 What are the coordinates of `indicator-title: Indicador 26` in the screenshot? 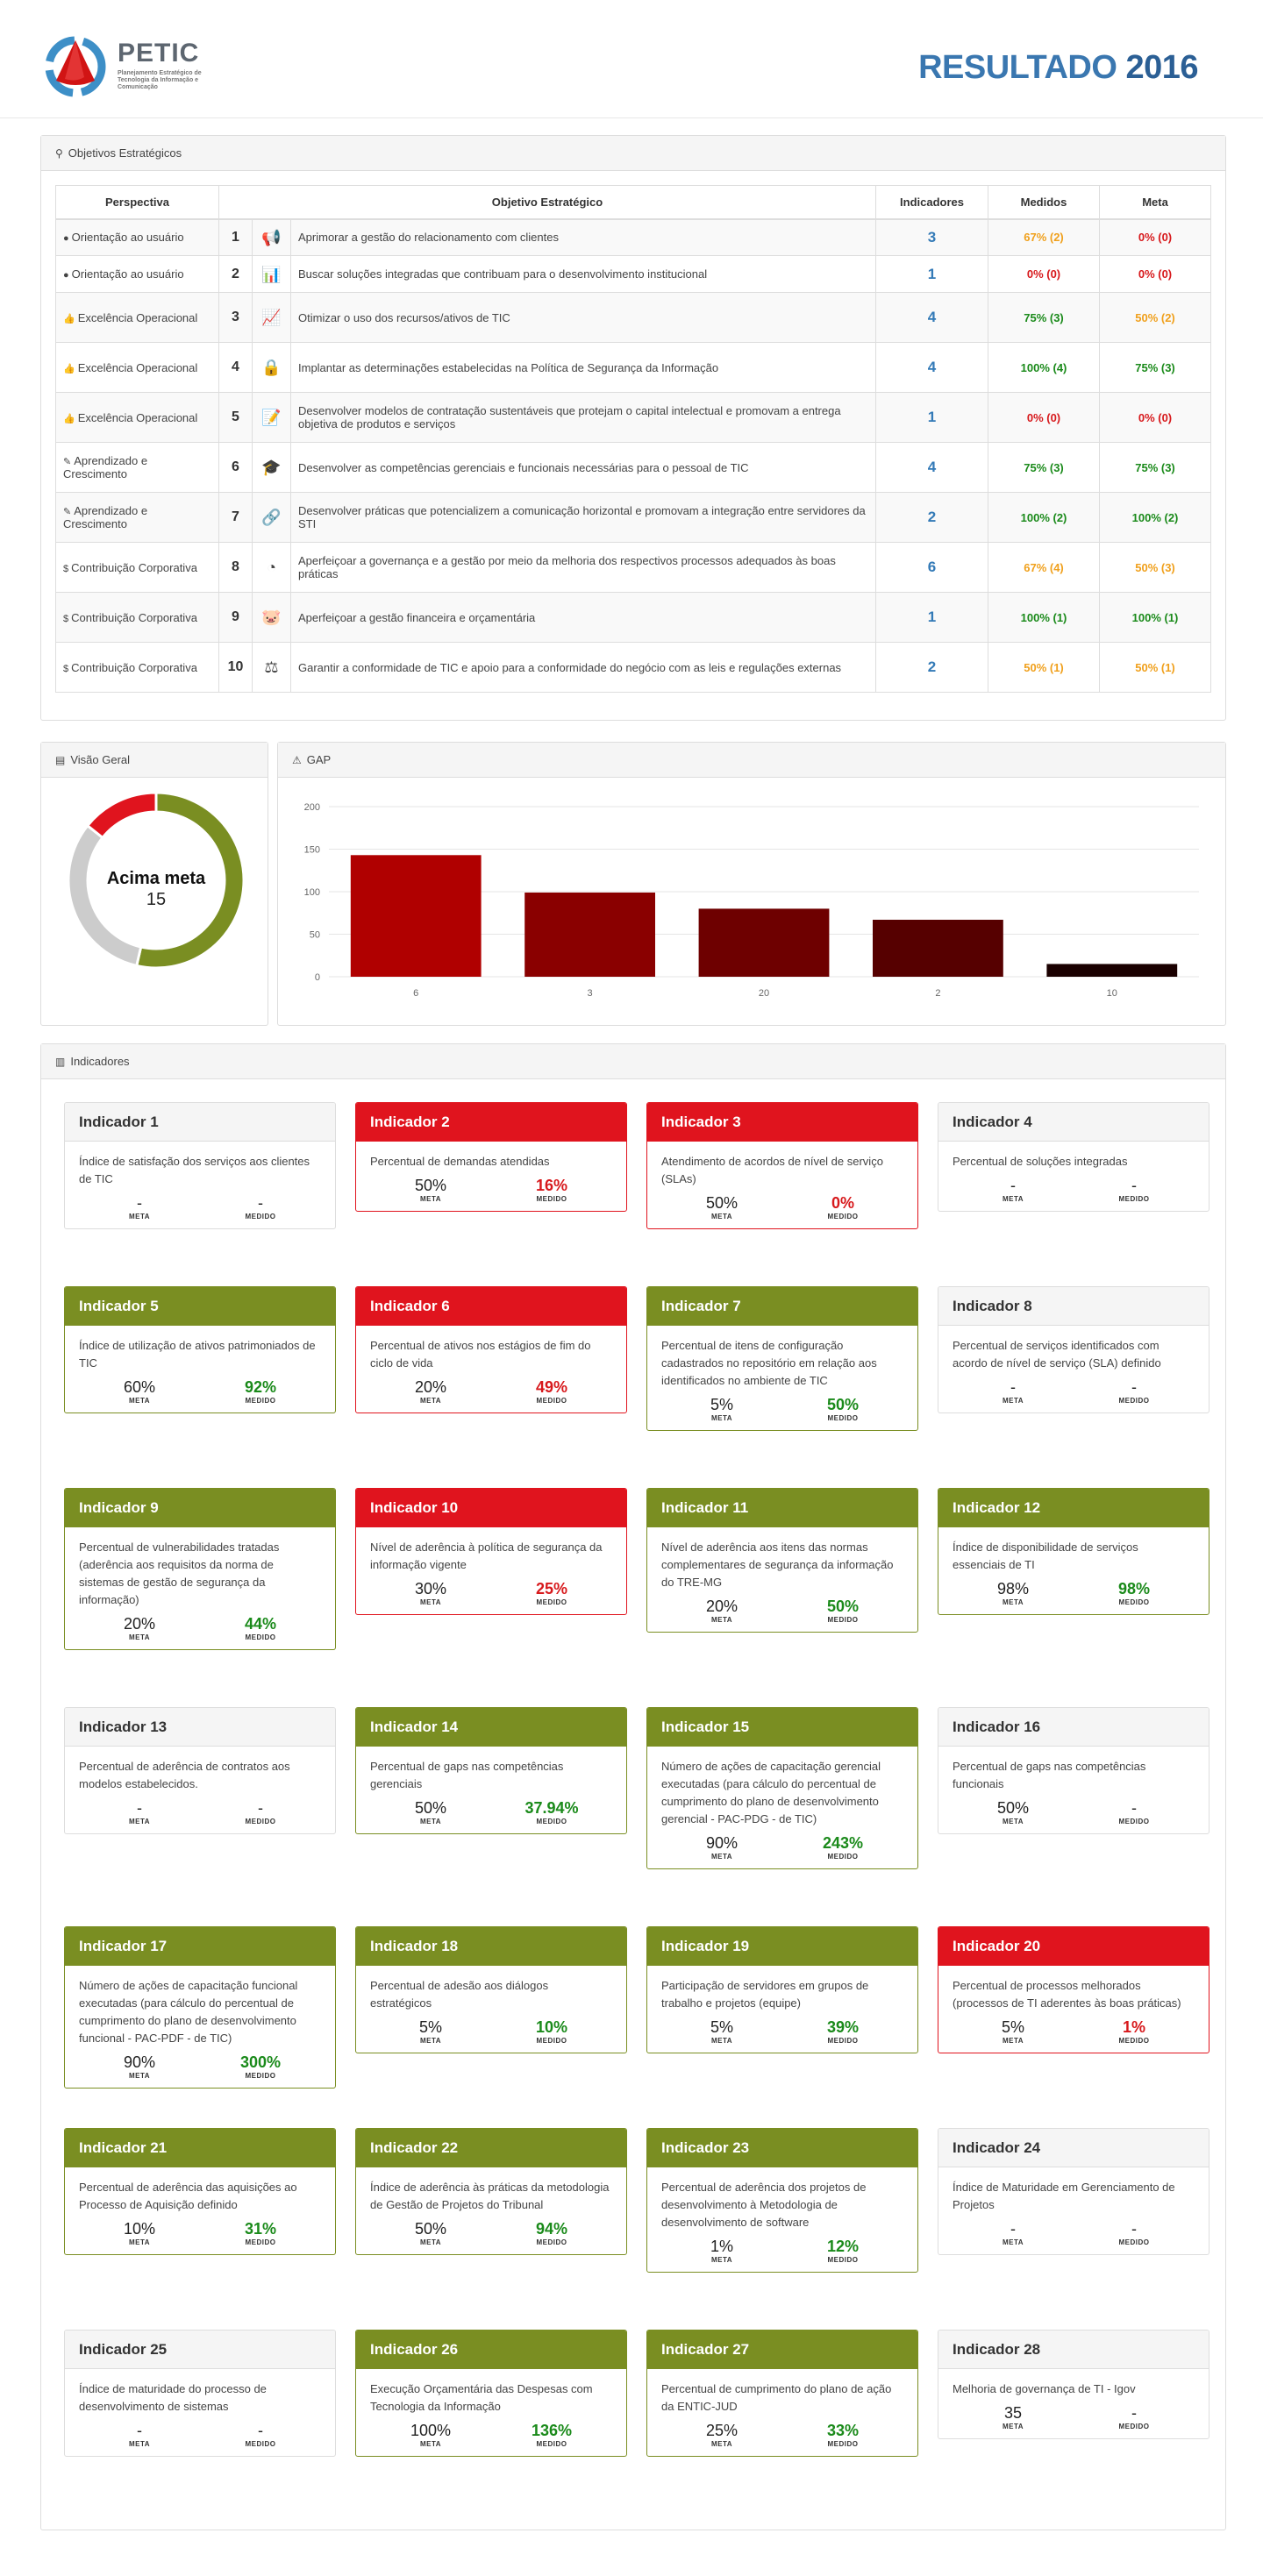 It's located at (491, 2349).